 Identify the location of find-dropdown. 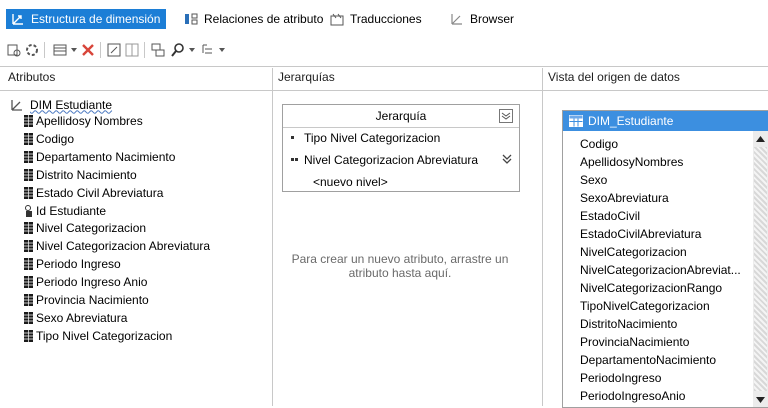
(192, 50).